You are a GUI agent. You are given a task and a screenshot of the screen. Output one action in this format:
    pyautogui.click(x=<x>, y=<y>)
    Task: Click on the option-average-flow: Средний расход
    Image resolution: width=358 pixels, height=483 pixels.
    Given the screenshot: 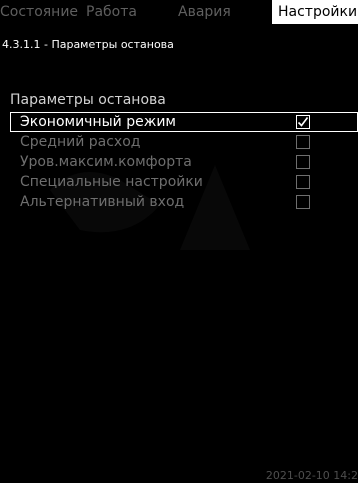 What is the action you would take?
    pyautogui.click(x=184, y=142)
    